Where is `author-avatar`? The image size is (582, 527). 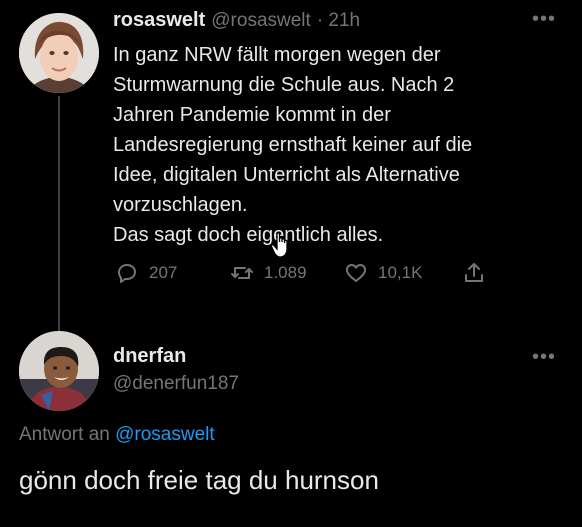
author-avatar is located at coordinates (59, 53).